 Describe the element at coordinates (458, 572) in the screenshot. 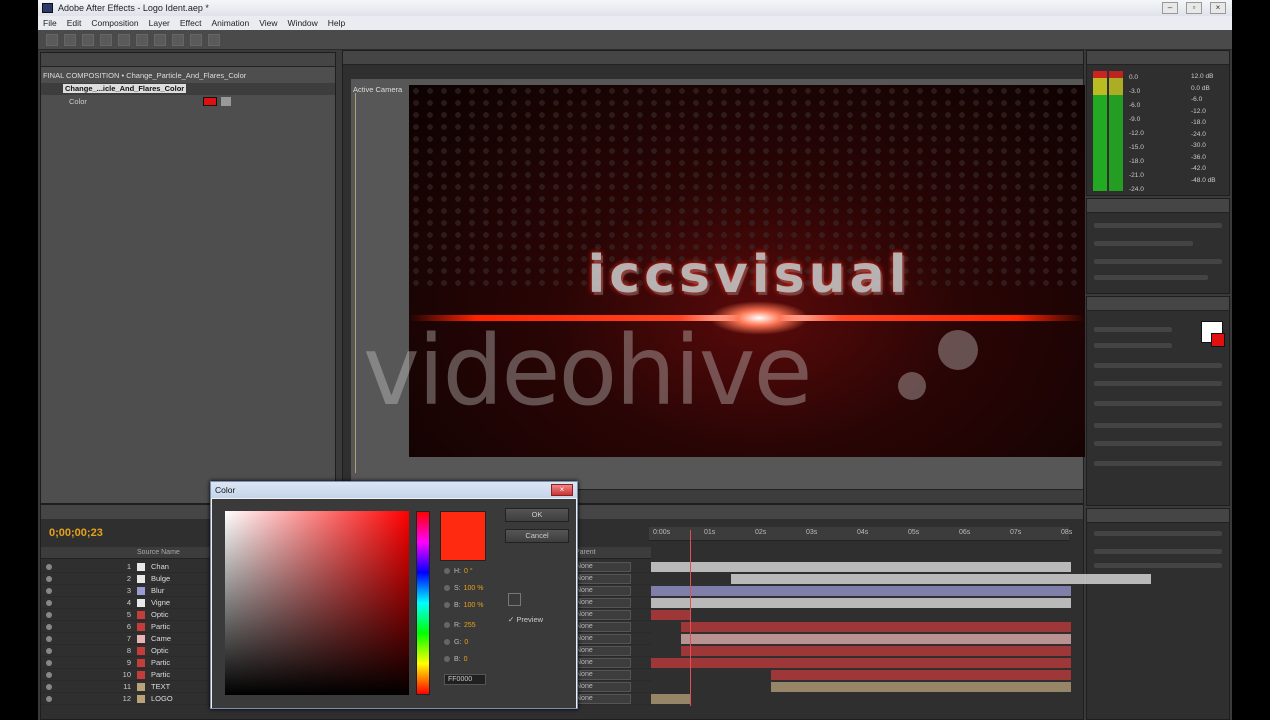

I see `hue-field: H: 0 °` at that location.